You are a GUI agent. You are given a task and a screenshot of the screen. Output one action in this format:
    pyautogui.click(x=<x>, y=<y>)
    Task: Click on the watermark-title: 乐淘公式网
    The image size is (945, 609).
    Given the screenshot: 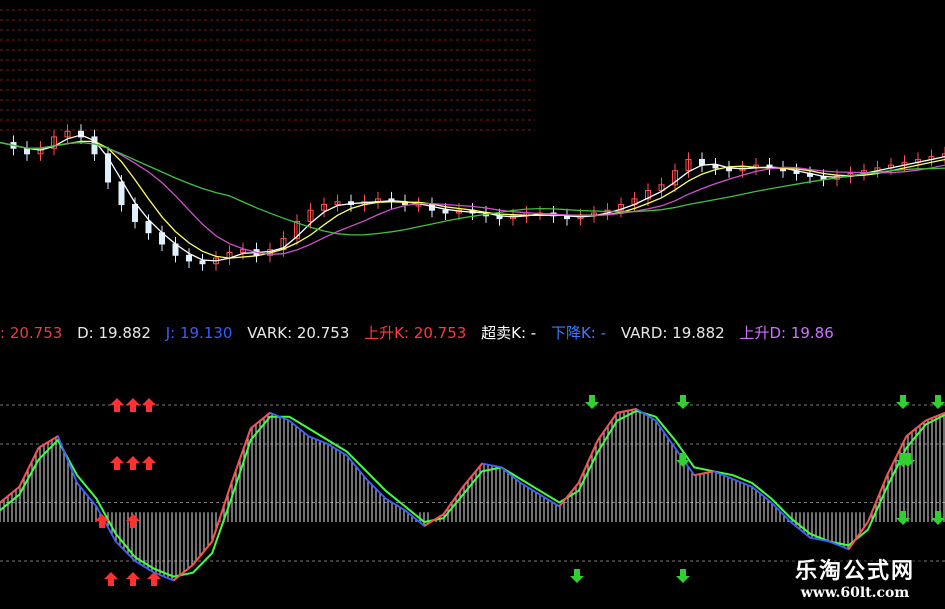 What is the action you would take?
    pyautogui.click(x=854, y=571)
    